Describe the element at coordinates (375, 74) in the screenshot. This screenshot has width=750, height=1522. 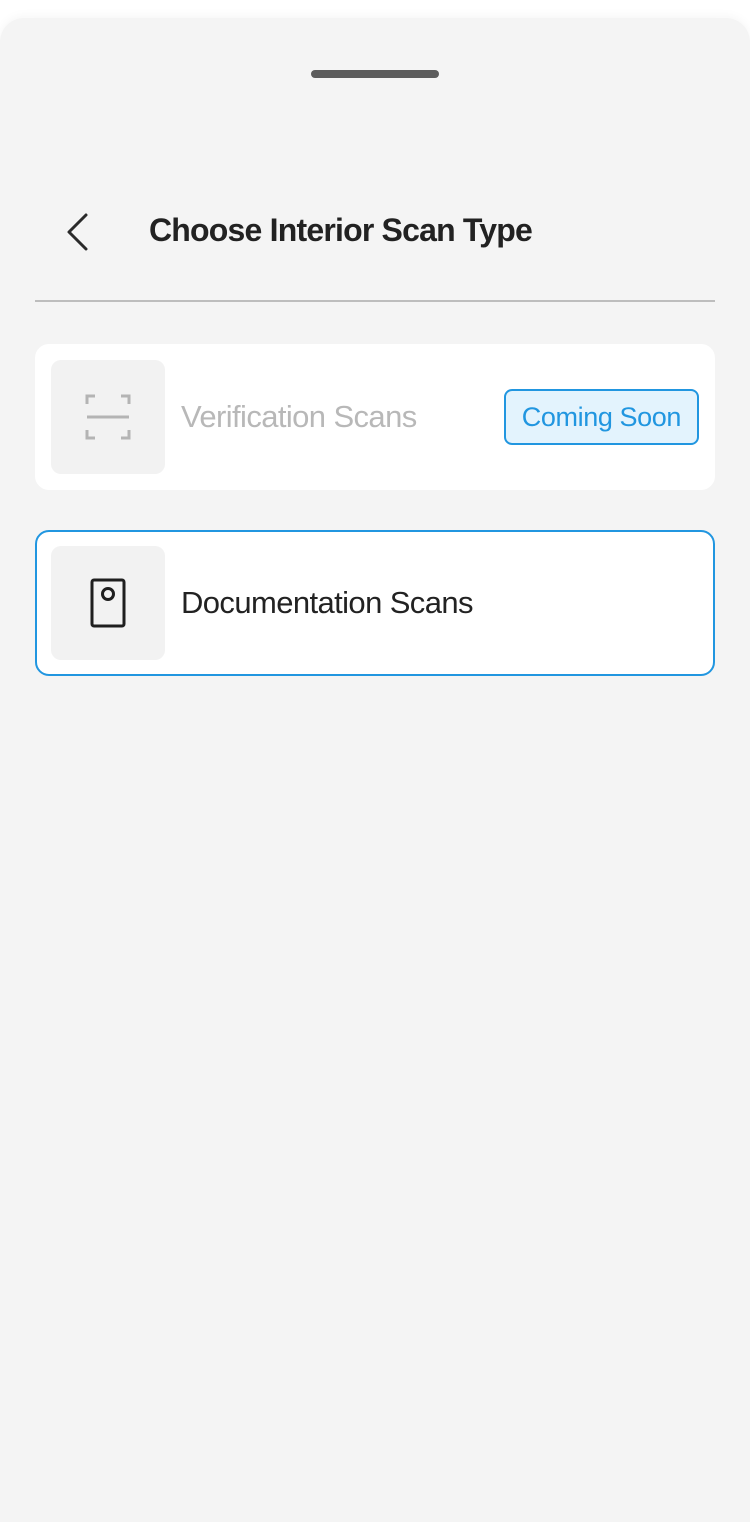
I see `drag-handle` at that location.